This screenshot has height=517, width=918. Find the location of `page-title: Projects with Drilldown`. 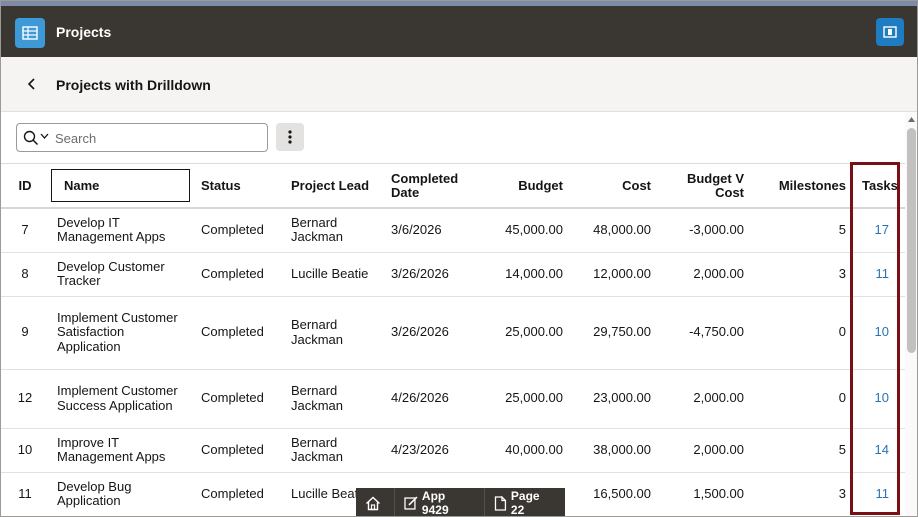

page-title: Projects with Drilldown is located at coordinates (133, 85).